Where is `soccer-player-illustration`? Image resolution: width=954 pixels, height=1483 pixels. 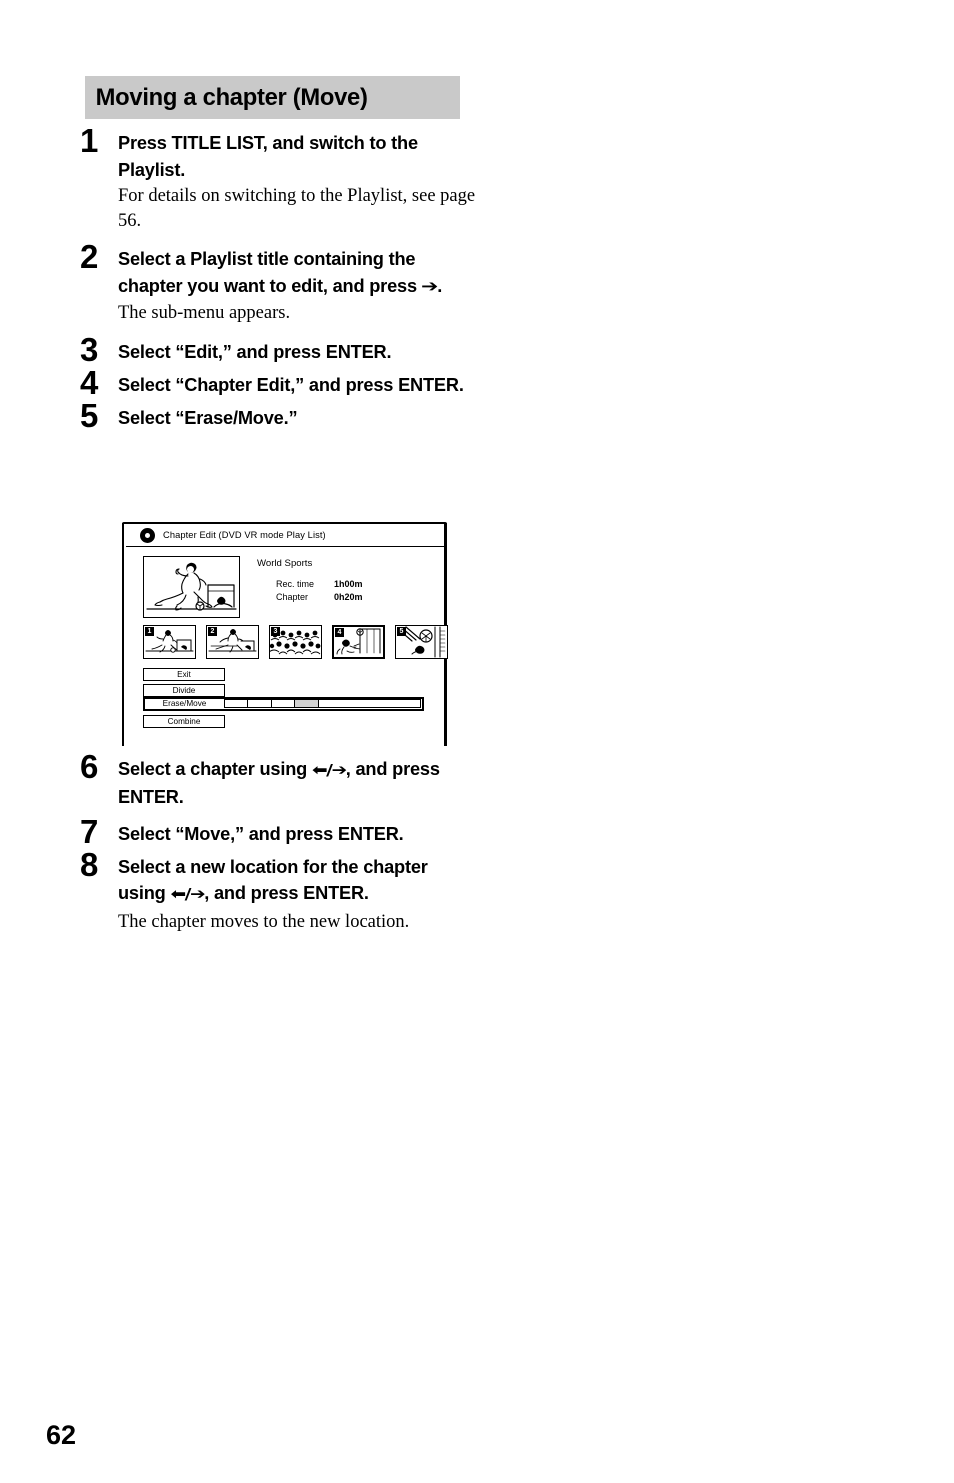 soccer-player-illustration is located at coordinates (191, 586).